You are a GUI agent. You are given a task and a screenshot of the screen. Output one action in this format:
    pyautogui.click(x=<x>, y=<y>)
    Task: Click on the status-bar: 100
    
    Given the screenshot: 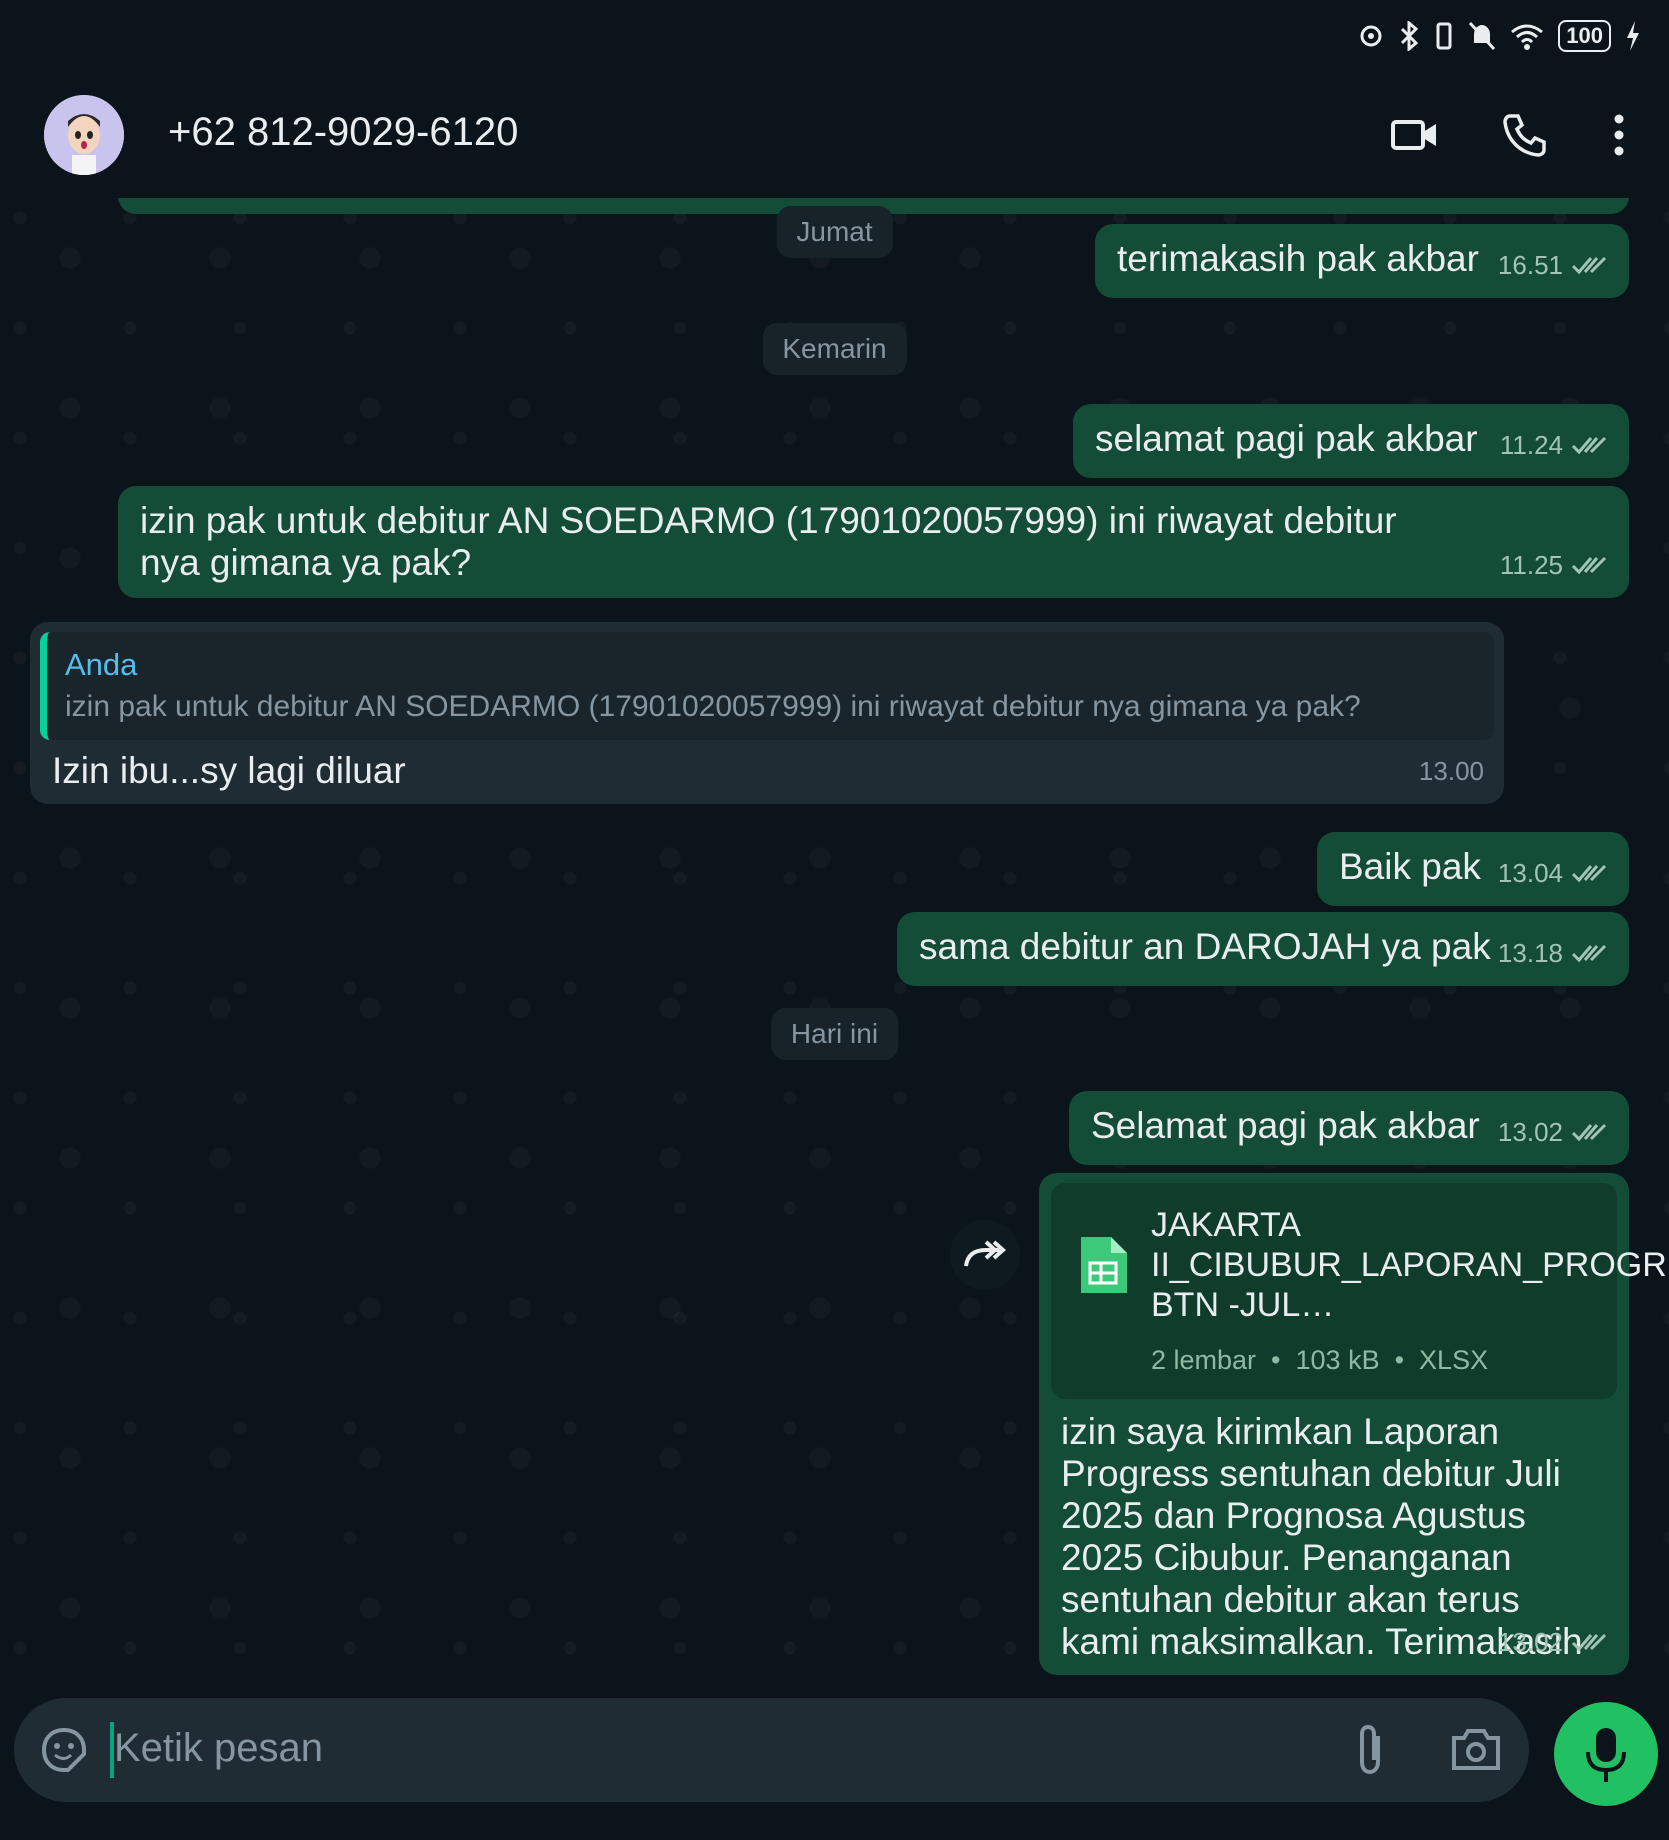 What is the action you would take?
    pyautogui.click(x=834, y=36)
    